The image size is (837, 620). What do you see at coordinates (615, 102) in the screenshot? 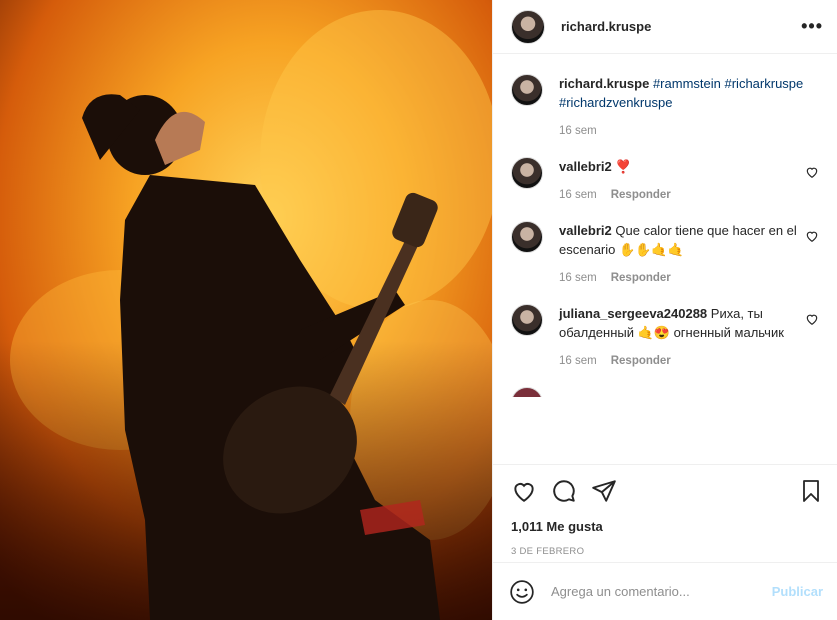
I see `hashtag: #richardzvenkruspe` at bounding box center [615, 102].